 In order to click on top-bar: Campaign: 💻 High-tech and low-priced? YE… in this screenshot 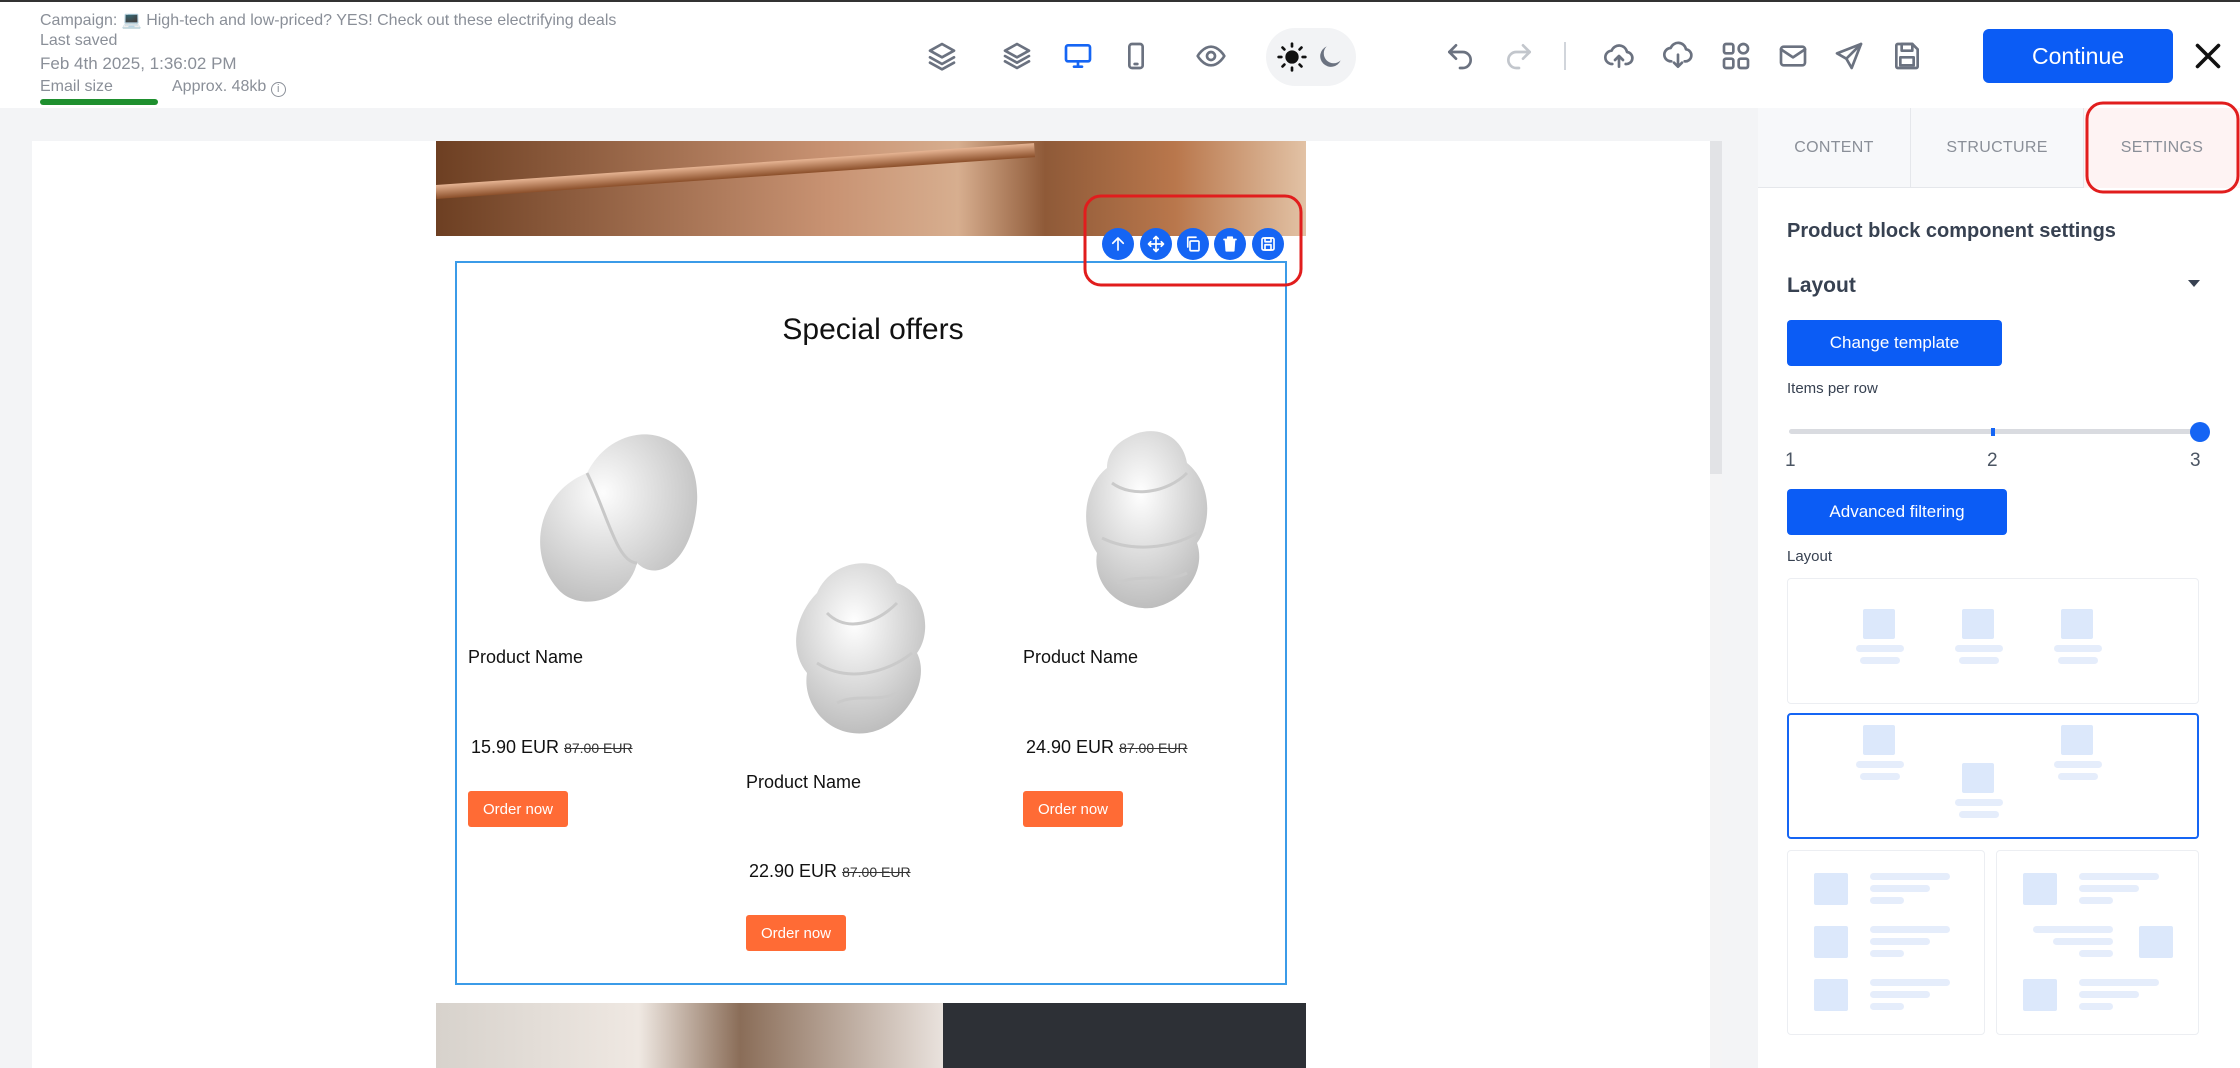, I will do `click(1120, 54)`.